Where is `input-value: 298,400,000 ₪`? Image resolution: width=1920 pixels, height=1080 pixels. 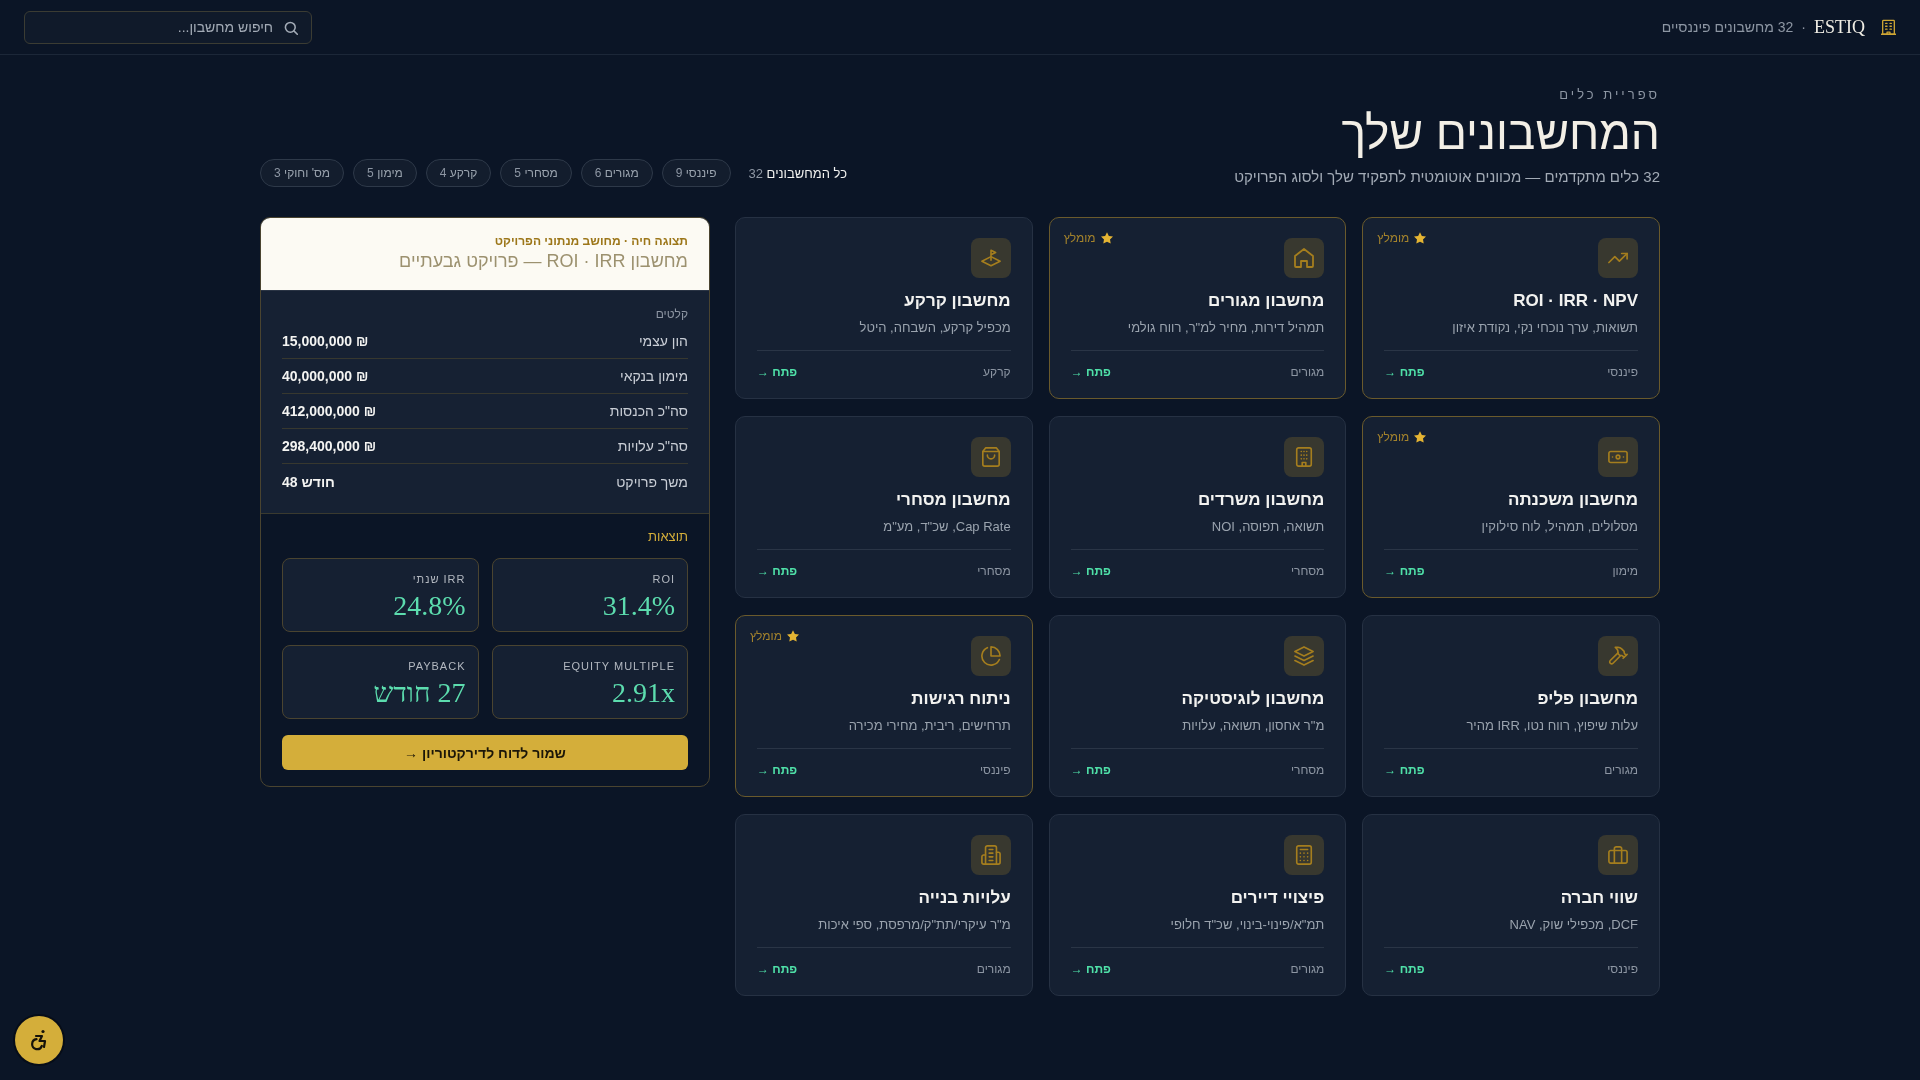 input-value: 298,400,000 ₪ is located at coordinates (329, 446).